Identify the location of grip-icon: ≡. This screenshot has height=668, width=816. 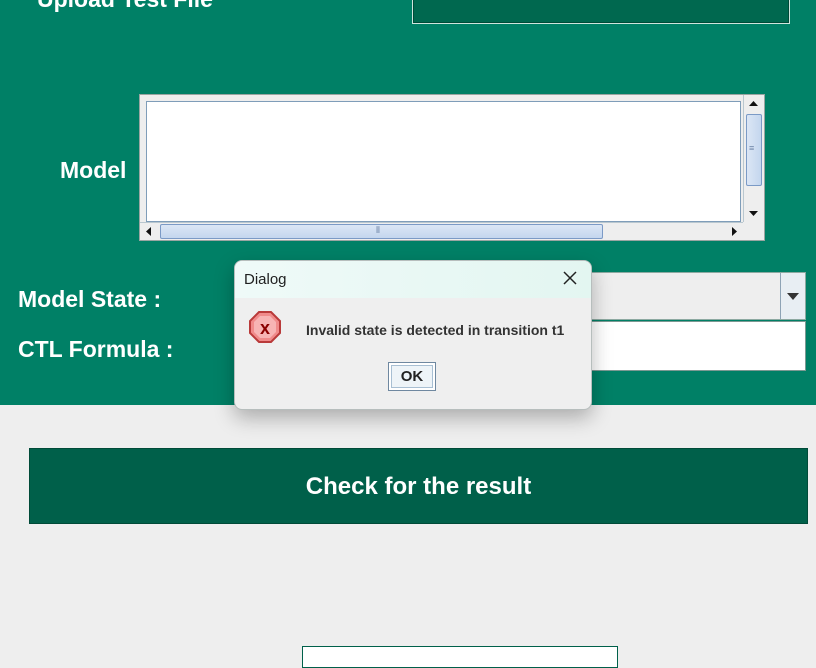
(752, 148).